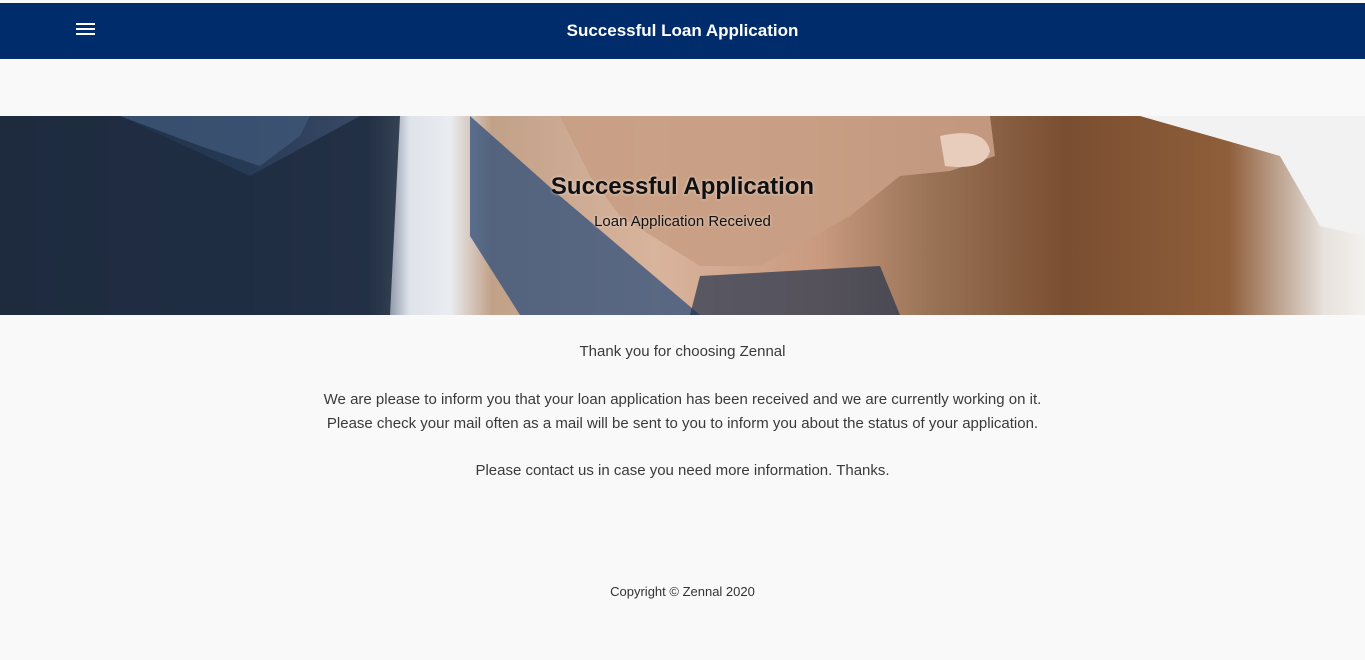 This screenshot has height=660, width=1365. I want to click on top-app-bar: Successful Loan Application, so click(682, 31).